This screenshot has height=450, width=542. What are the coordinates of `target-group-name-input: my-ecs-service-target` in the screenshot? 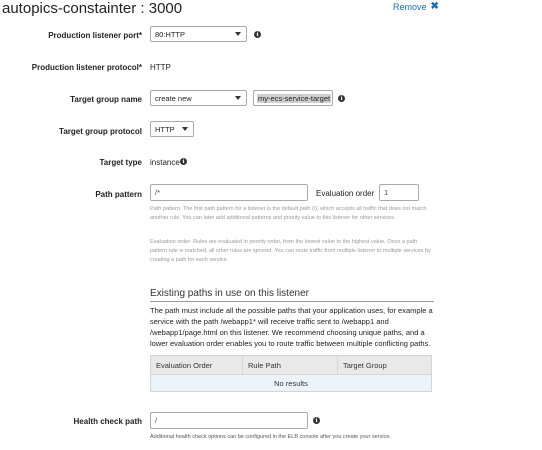 It's located at (293, 98).